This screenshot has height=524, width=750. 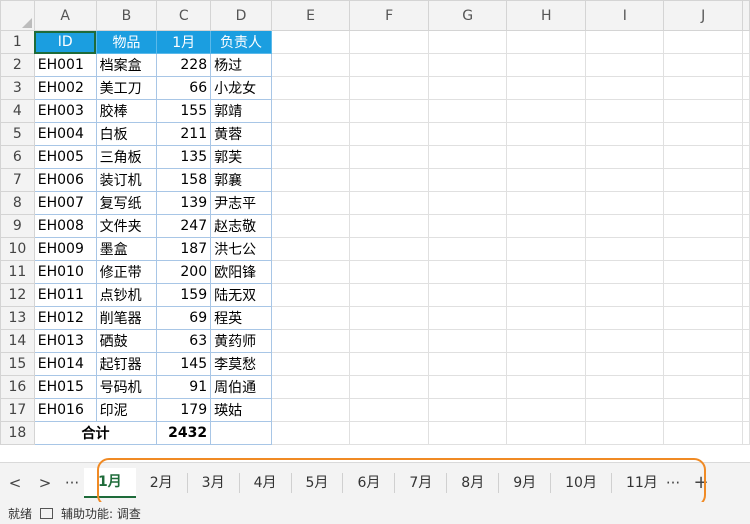 I want to click on row-header: 11, so click(x=17, y=272).